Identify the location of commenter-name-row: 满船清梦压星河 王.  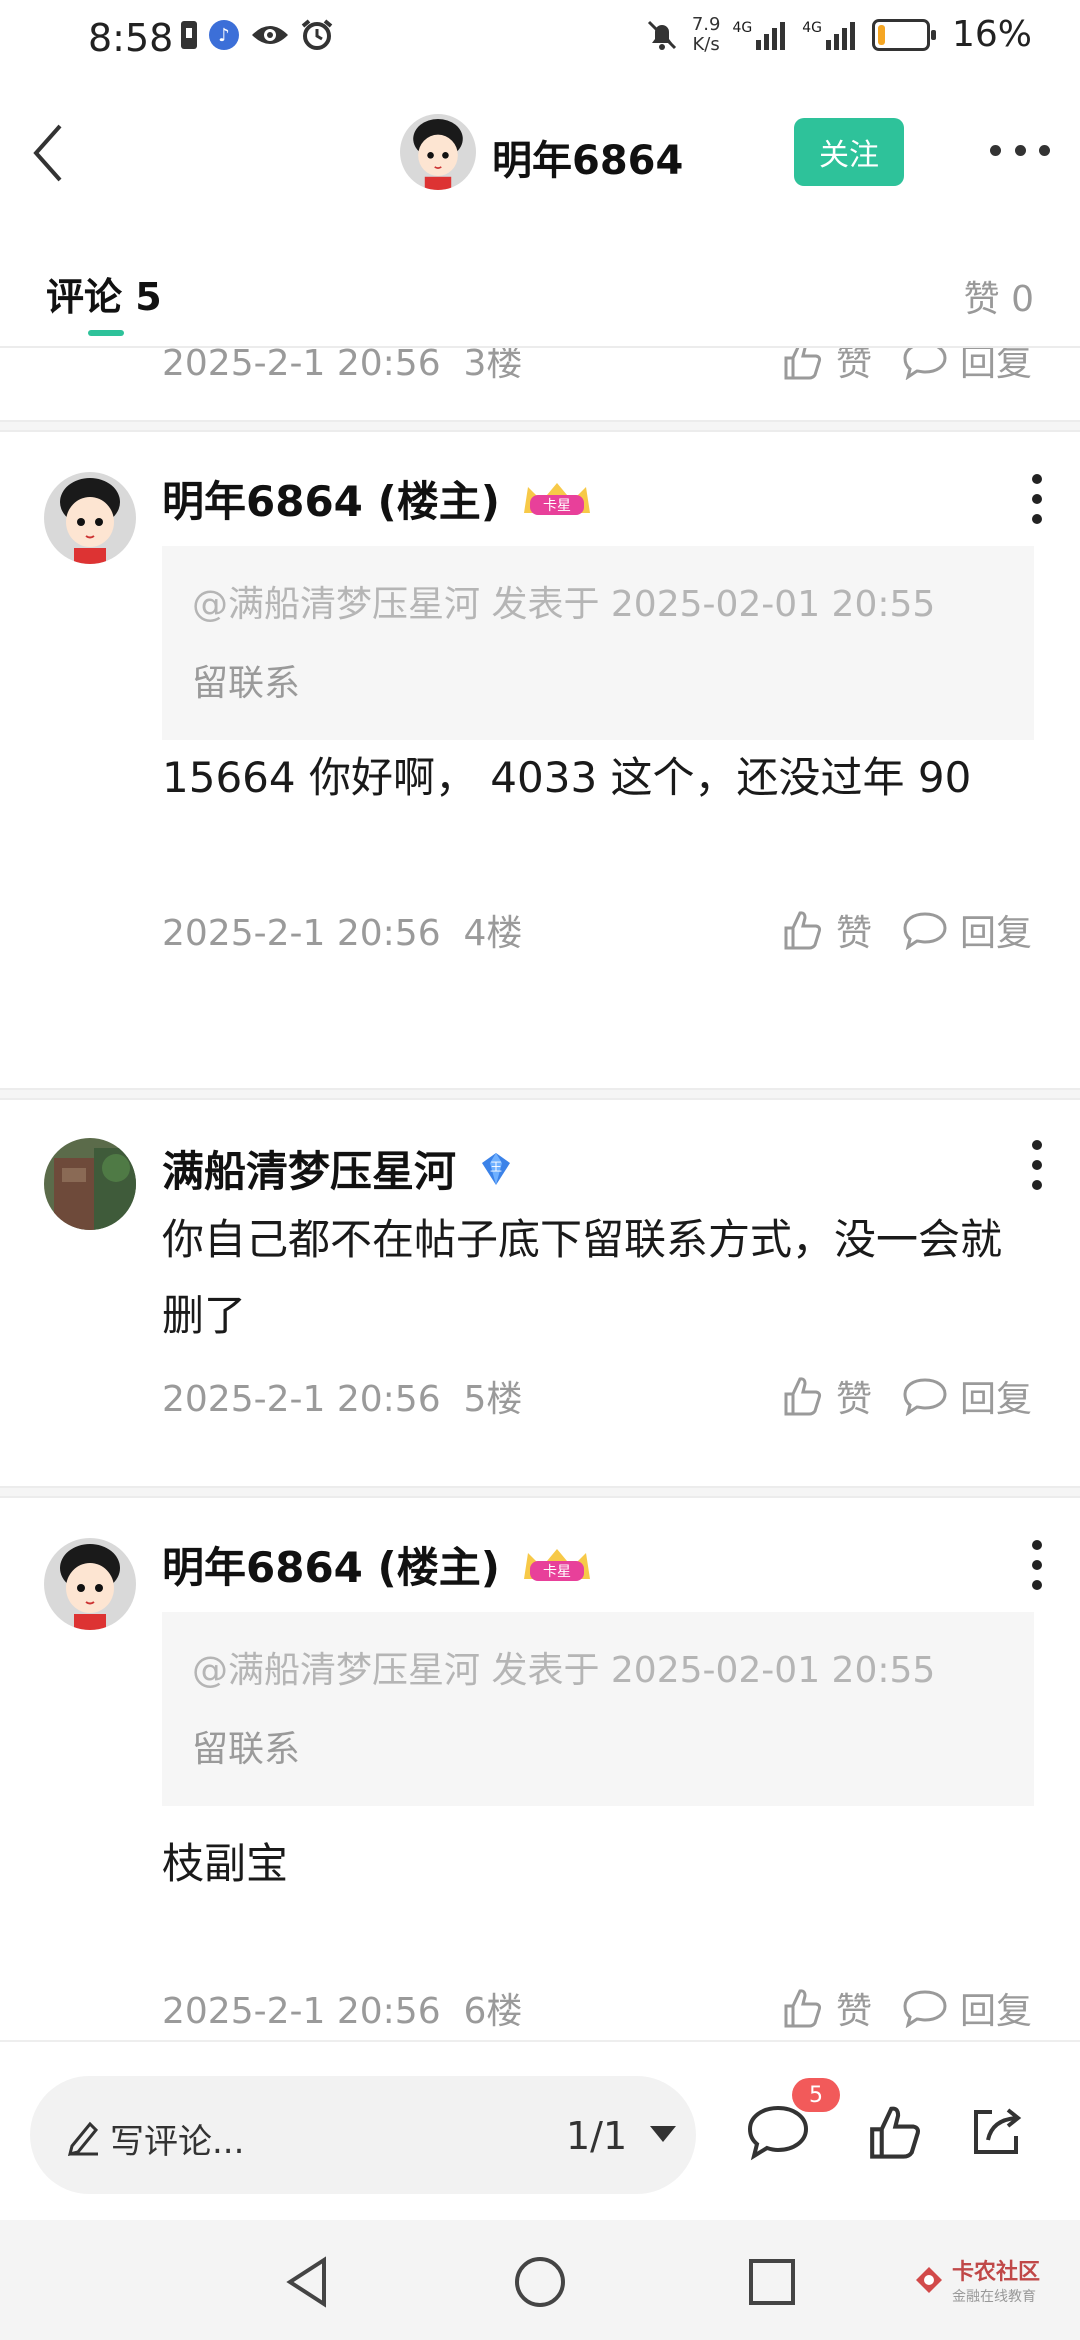
(339, 1168).